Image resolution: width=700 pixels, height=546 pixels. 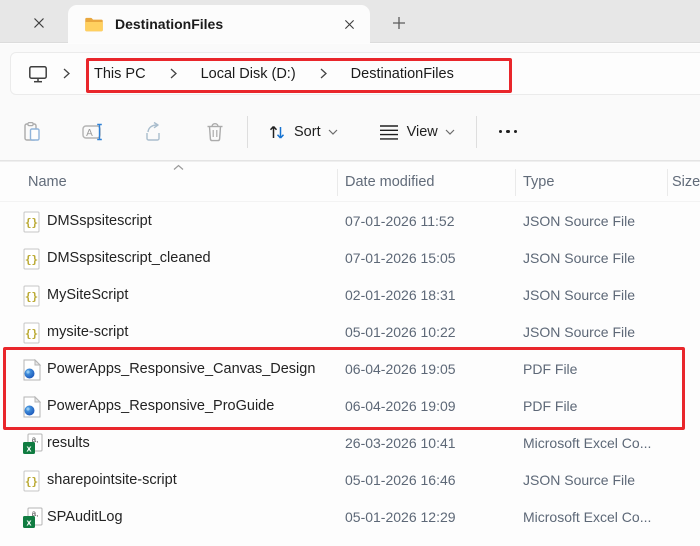 What do you see at coordinates (508, 131) in the screenshot?
I see `more-options-button` at bounding box center [508, 131].